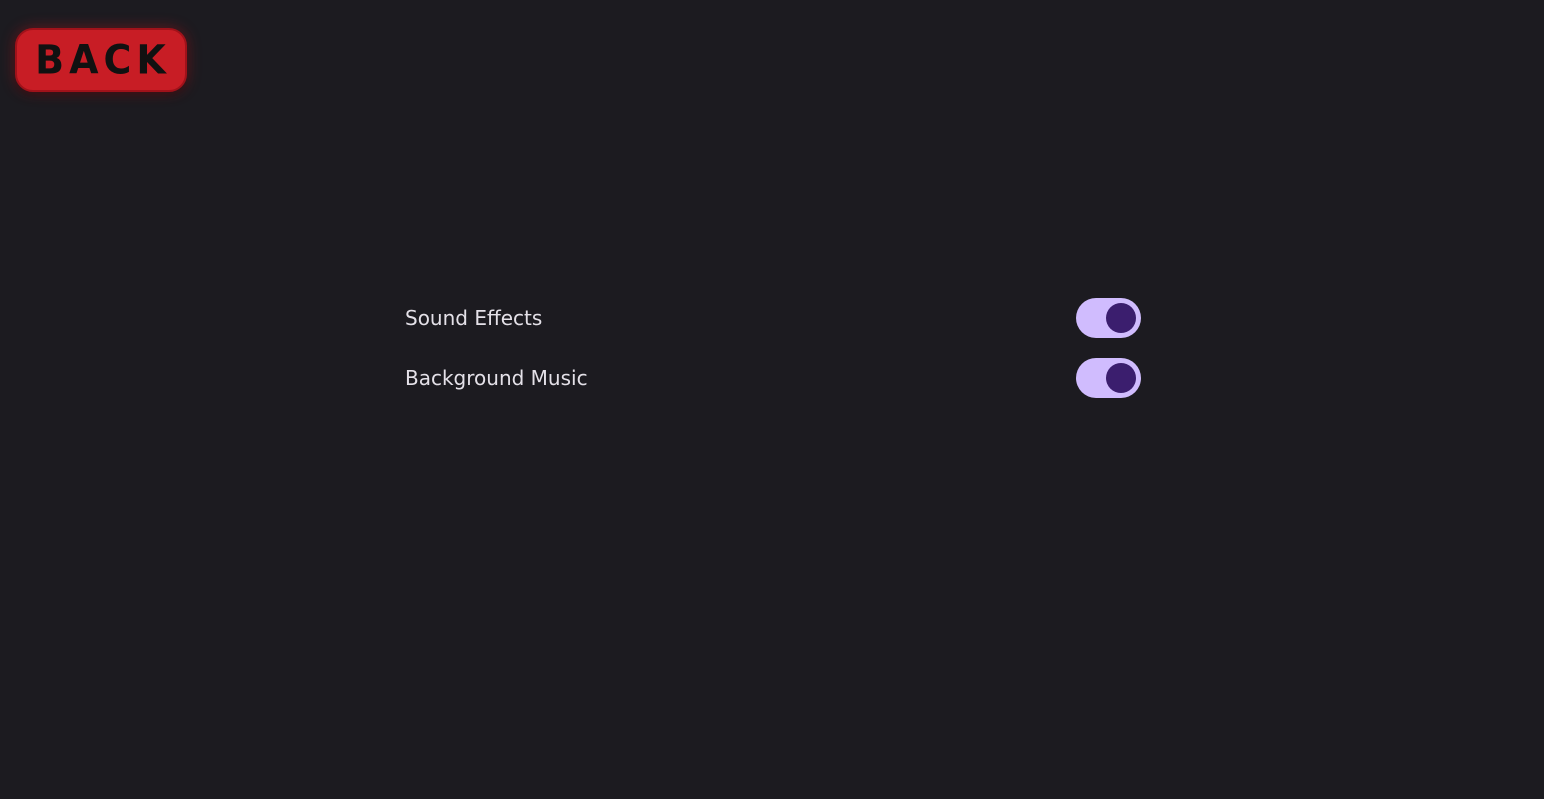  What do you see at coordinates (773, 378) in the screenshot?
I see `setting-row-background-music: Background Music` at bounding box center [773, 378].